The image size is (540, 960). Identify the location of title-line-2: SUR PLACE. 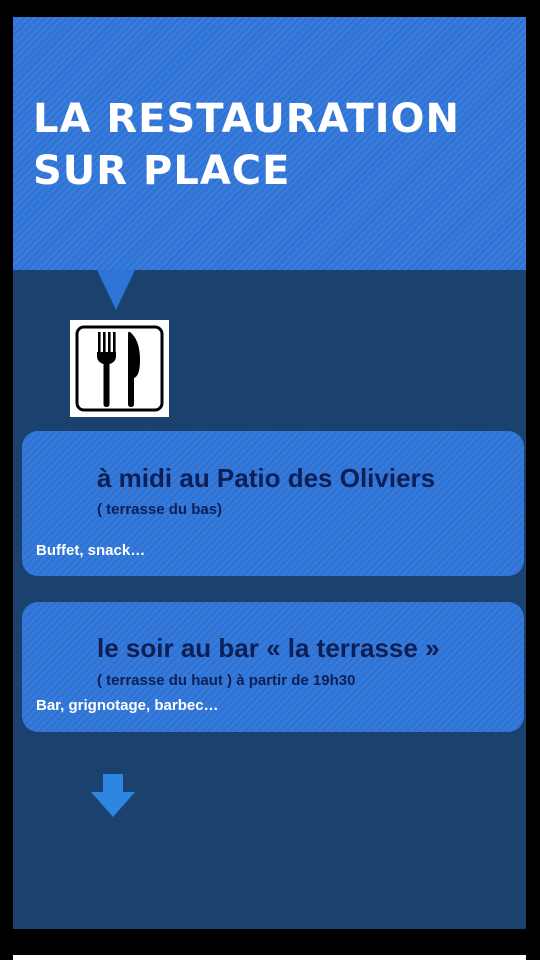
(162, 171).